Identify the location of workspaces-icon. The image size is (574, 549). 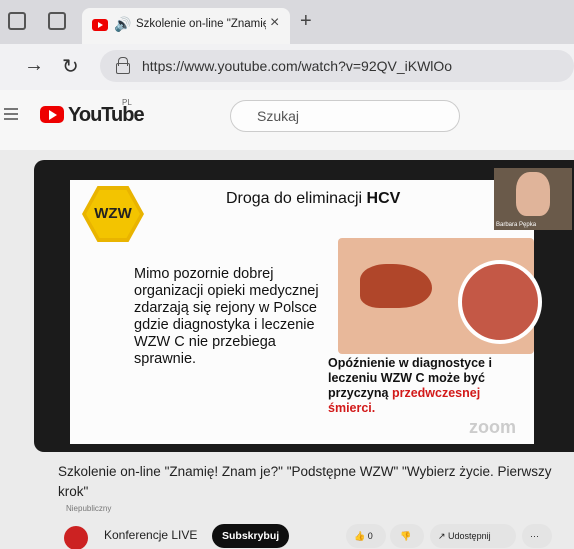
(17, 21).